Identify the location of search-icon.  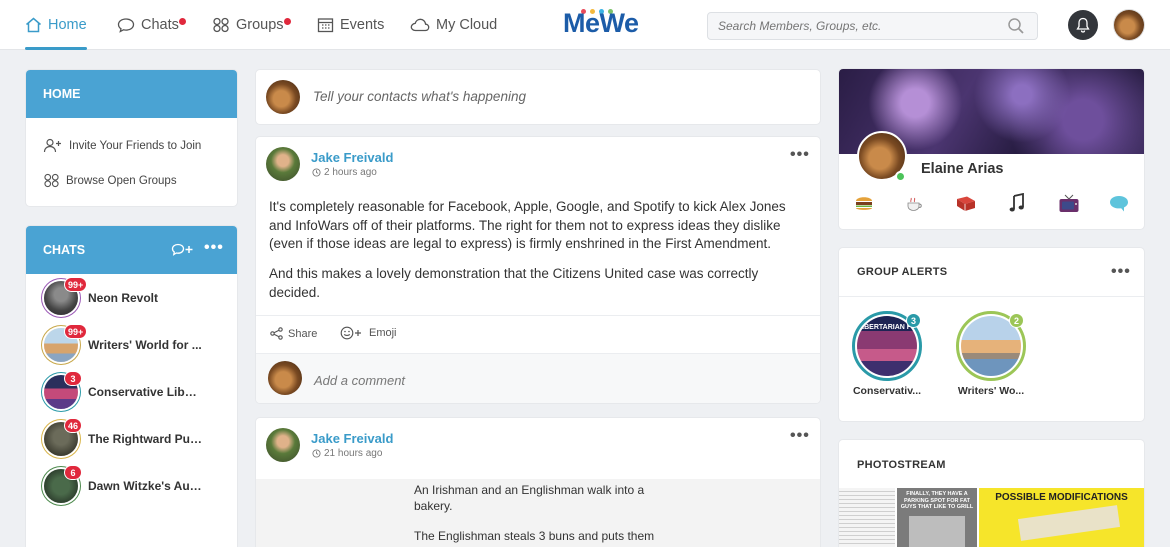
(1016, 26).